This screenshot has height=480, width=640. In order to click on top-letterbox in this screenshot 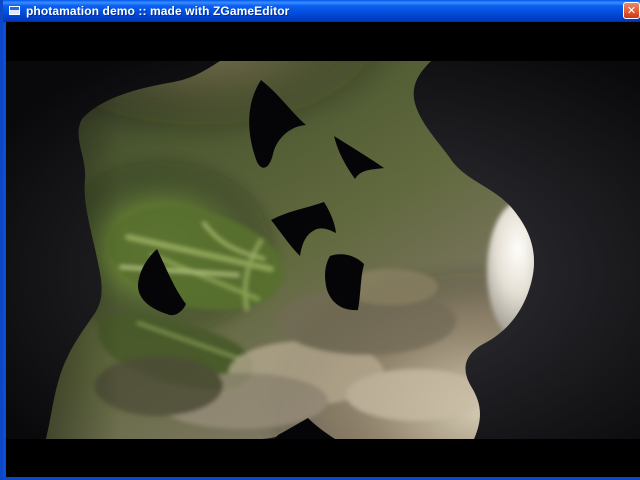, I will do `click(323, 41)`.